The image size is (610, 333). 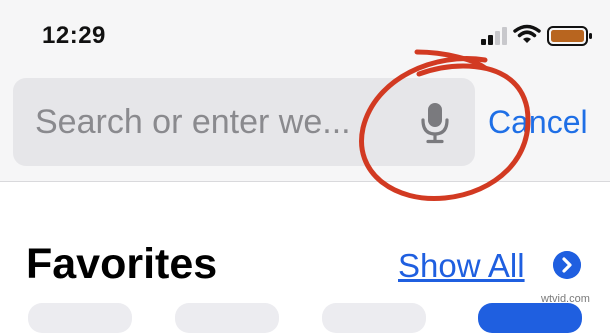 What do you see at coordinates (74, 35) in the screenshot?
I see `status-time: 12:29` at bounding box center [74, 35].